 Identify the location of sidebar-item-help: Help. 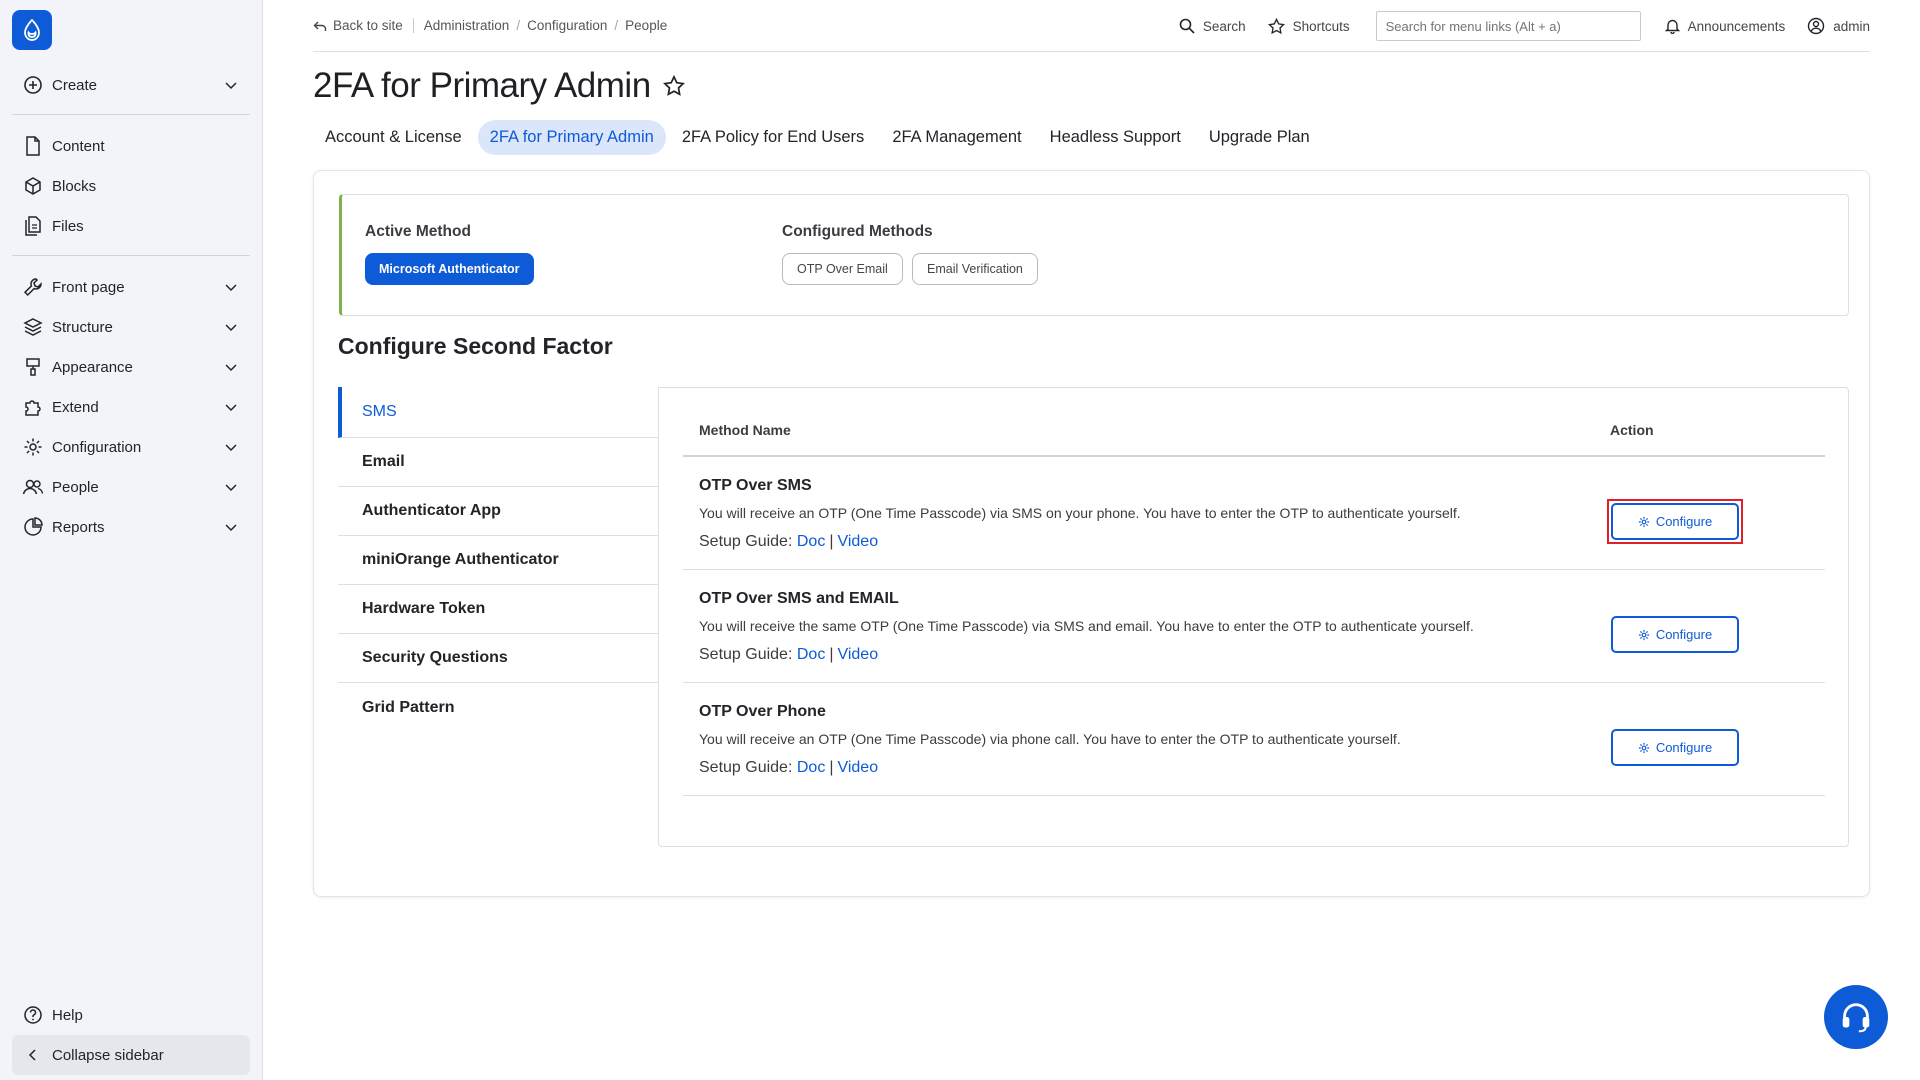
(131, 1015).